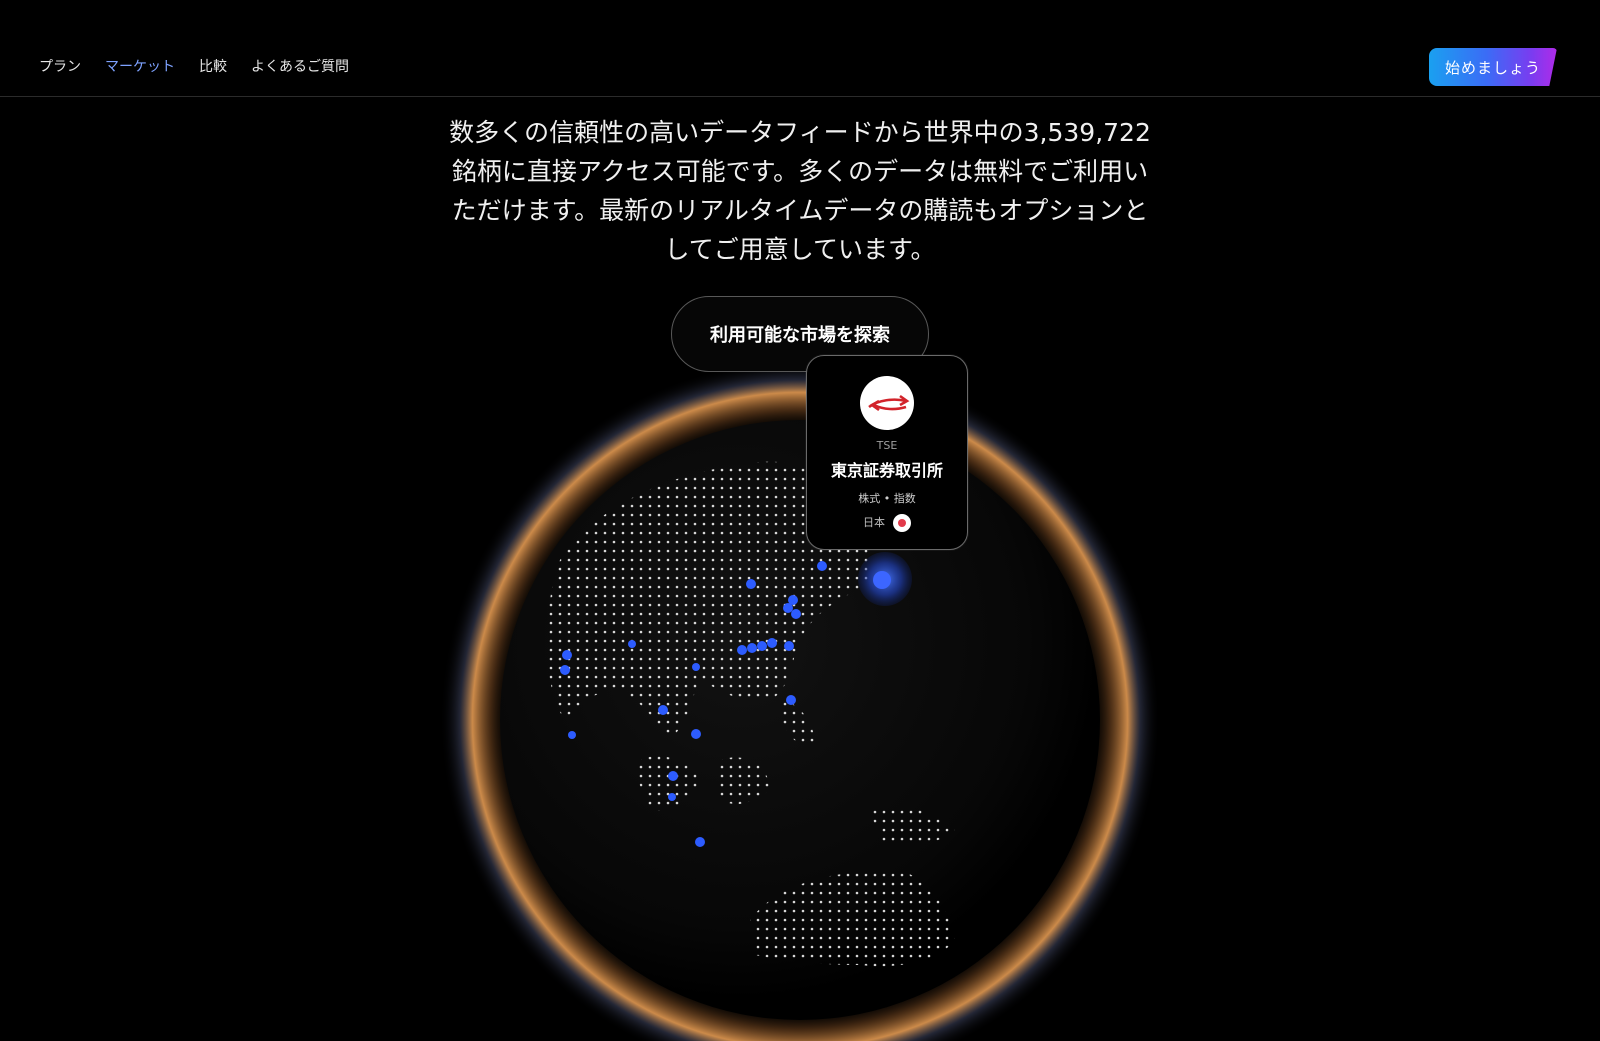  I want to click on nav-item-markets: マーケット, so click(140, 67).